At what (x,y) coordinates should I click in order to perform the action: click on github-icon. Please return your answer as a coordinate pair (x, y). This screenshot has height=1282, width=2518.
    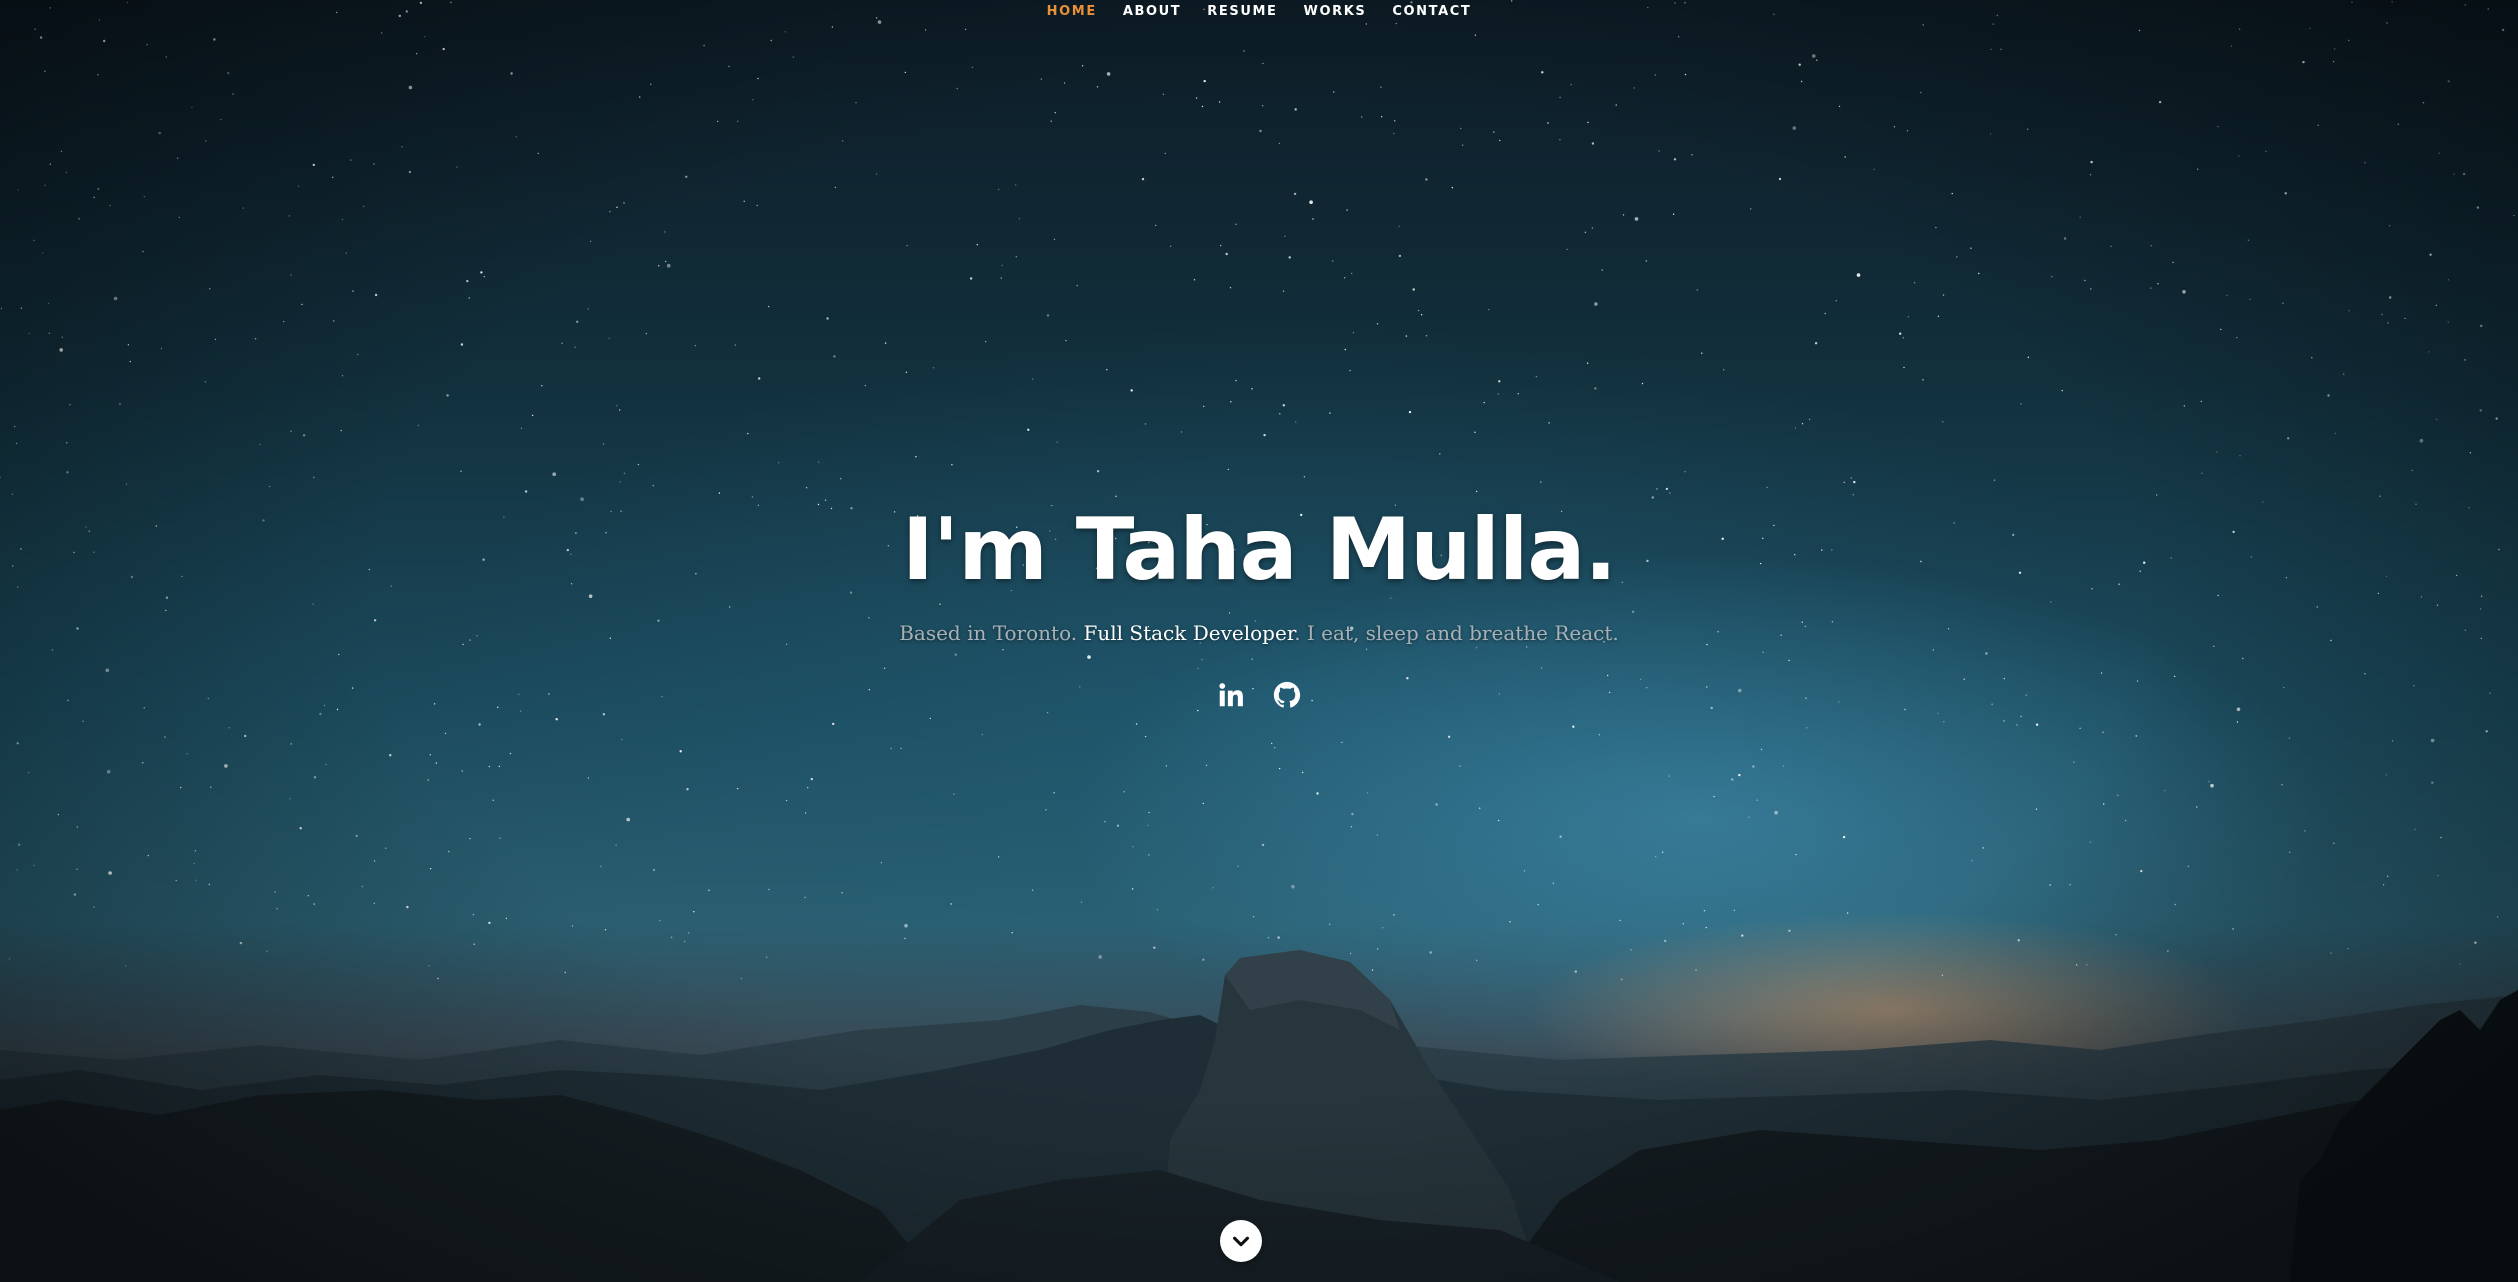
    Looking at the image, I should click on (1287, 695).